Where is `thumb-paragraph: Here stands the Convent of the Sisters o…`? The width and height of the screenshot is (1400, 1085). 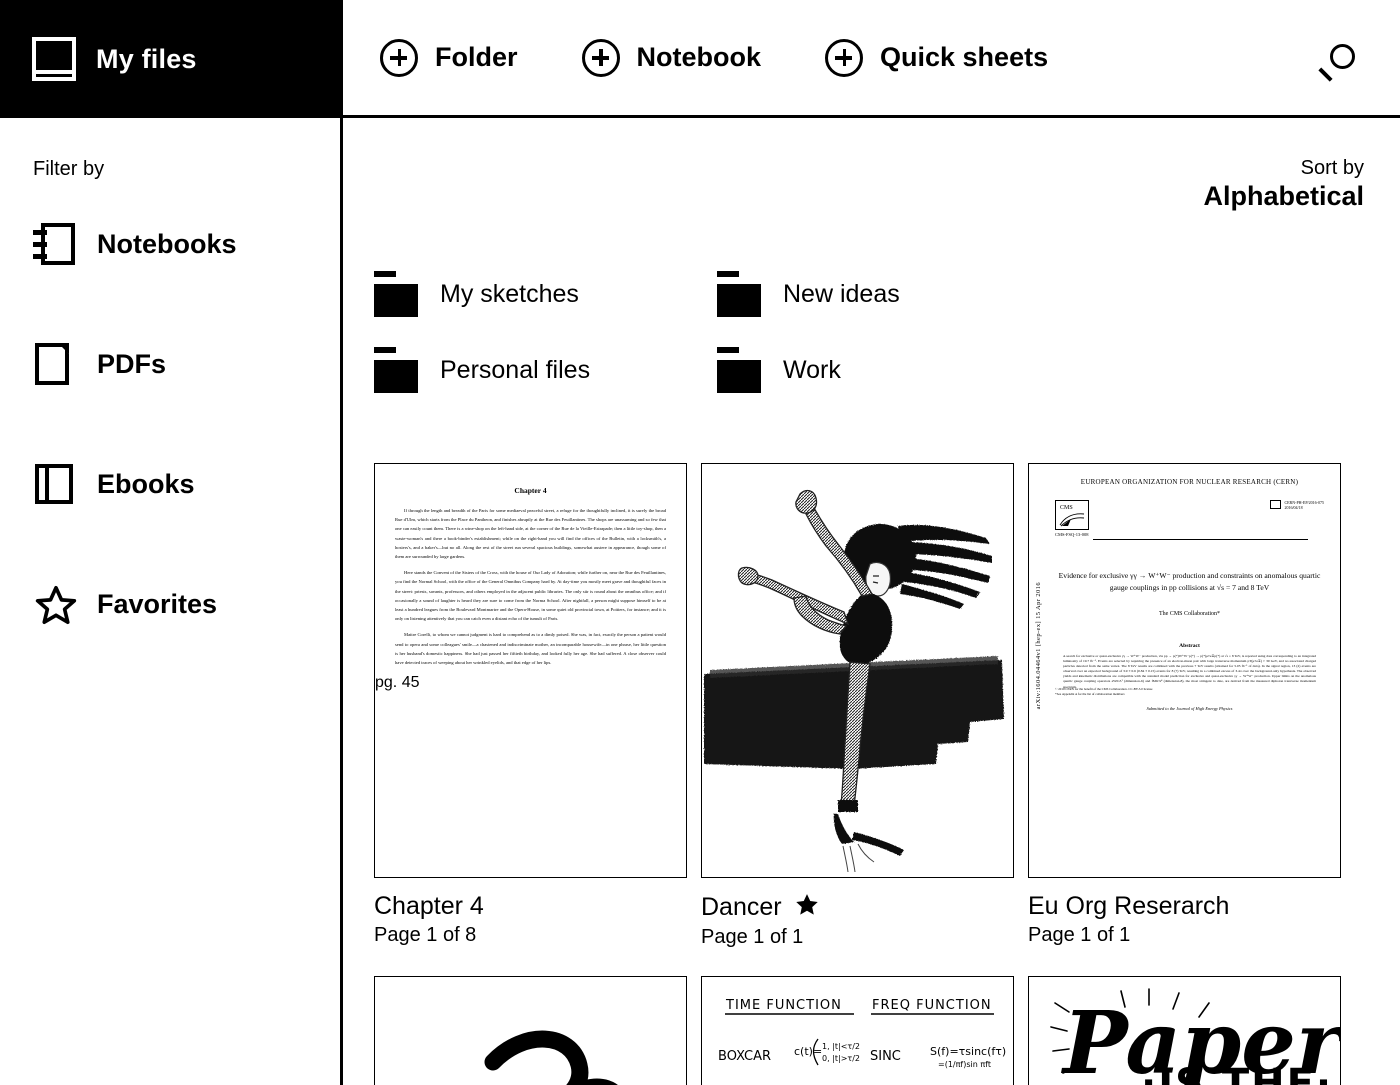 thumb-paragraph: Here stands the Convent of the Sisters o… is located at coordinates (530, 596).